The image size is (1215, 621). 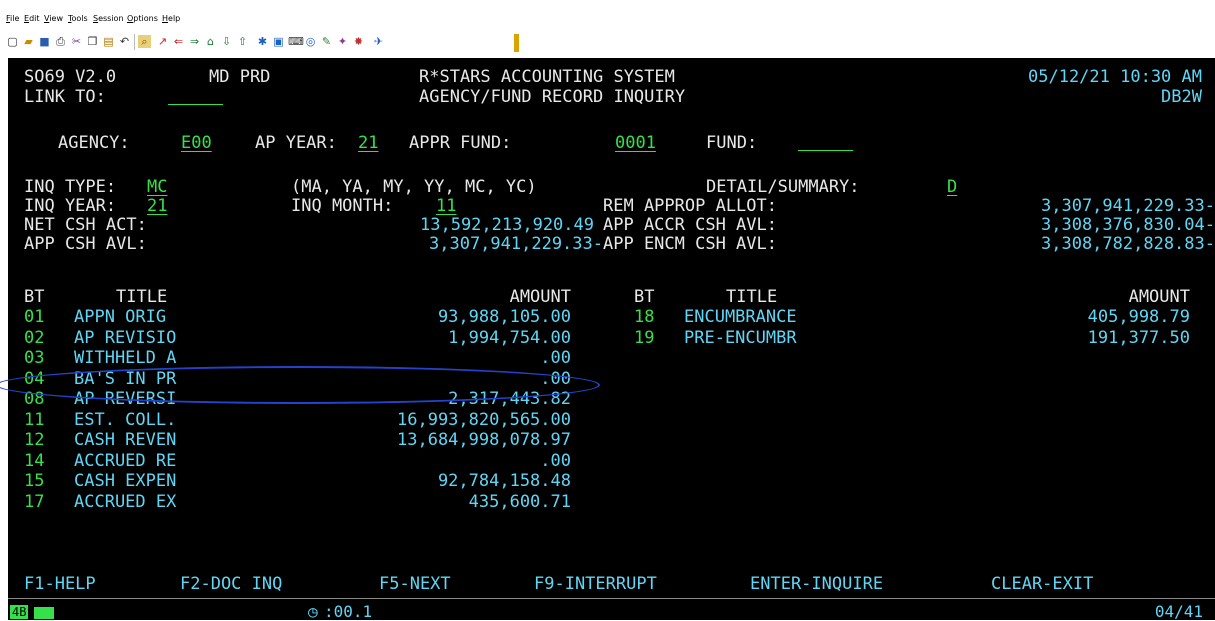 I want to click on left-row-bt: 11, so click(x=34, y=419).